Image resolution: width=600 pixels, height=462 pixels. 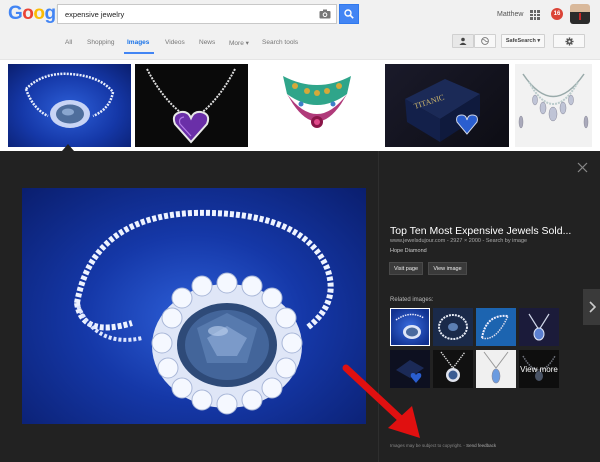 What do you see at coordinates (582, 167) in the screenshot?
I see `close-icon` at bounding box center [582, 167].